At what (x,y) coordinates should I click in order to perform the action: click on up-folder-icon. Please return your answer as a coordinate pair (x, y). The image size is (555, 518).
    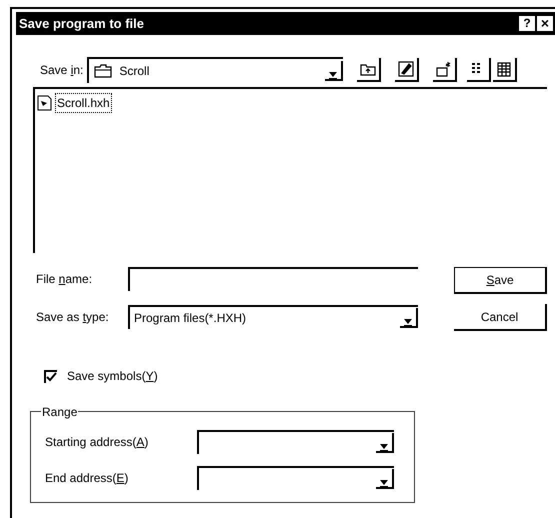
    Looking at the image, I should click on (369, 70).